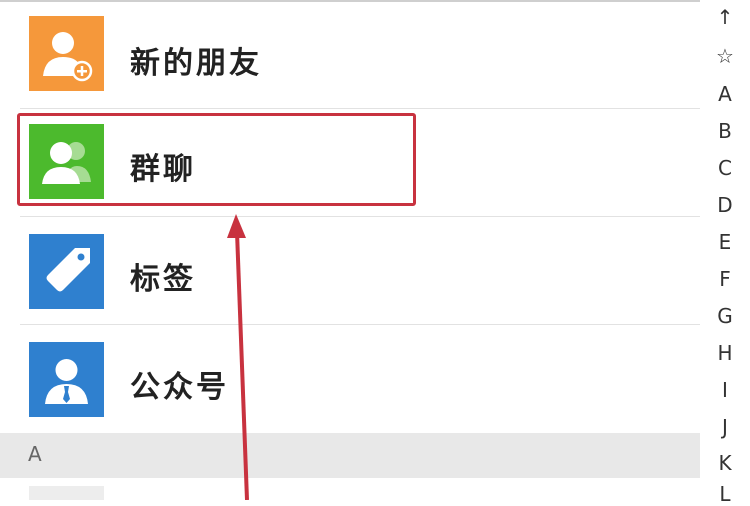 The width and height of the screenshot is (750, 506). I want to click on index-search-up: ↑, so click(725, 17).